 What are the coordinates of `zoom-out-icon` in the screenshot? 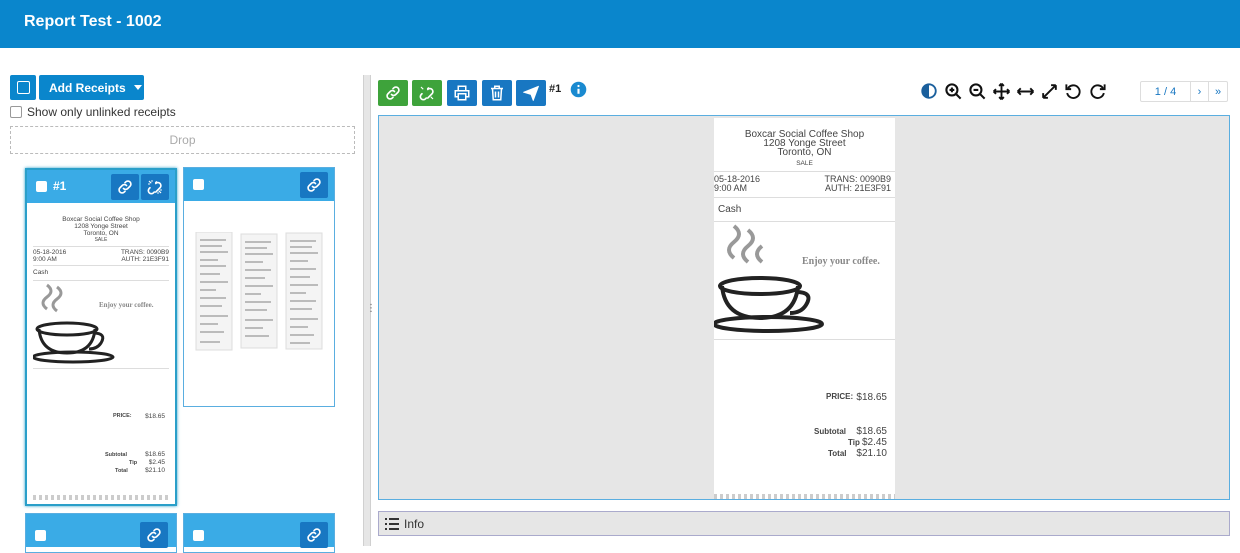 It's located at (976, 90).